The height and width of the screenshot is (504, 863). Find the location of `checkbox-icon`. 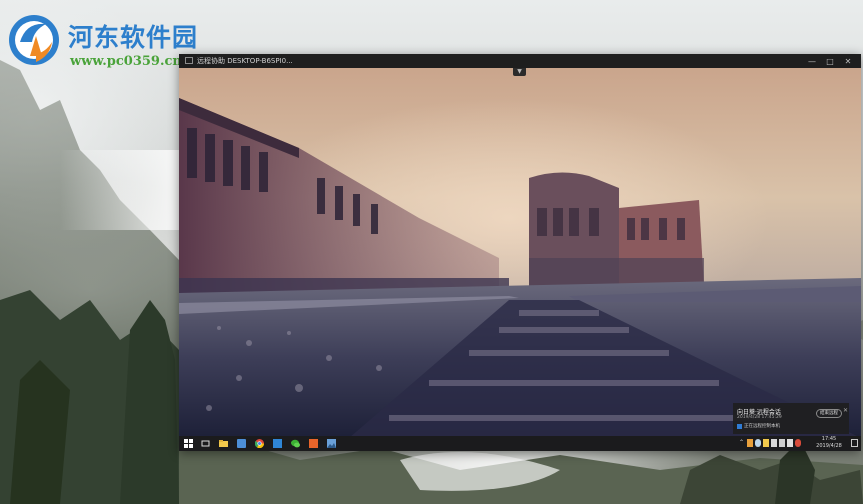

checkbox-icon is located at coordinates (739, 426).